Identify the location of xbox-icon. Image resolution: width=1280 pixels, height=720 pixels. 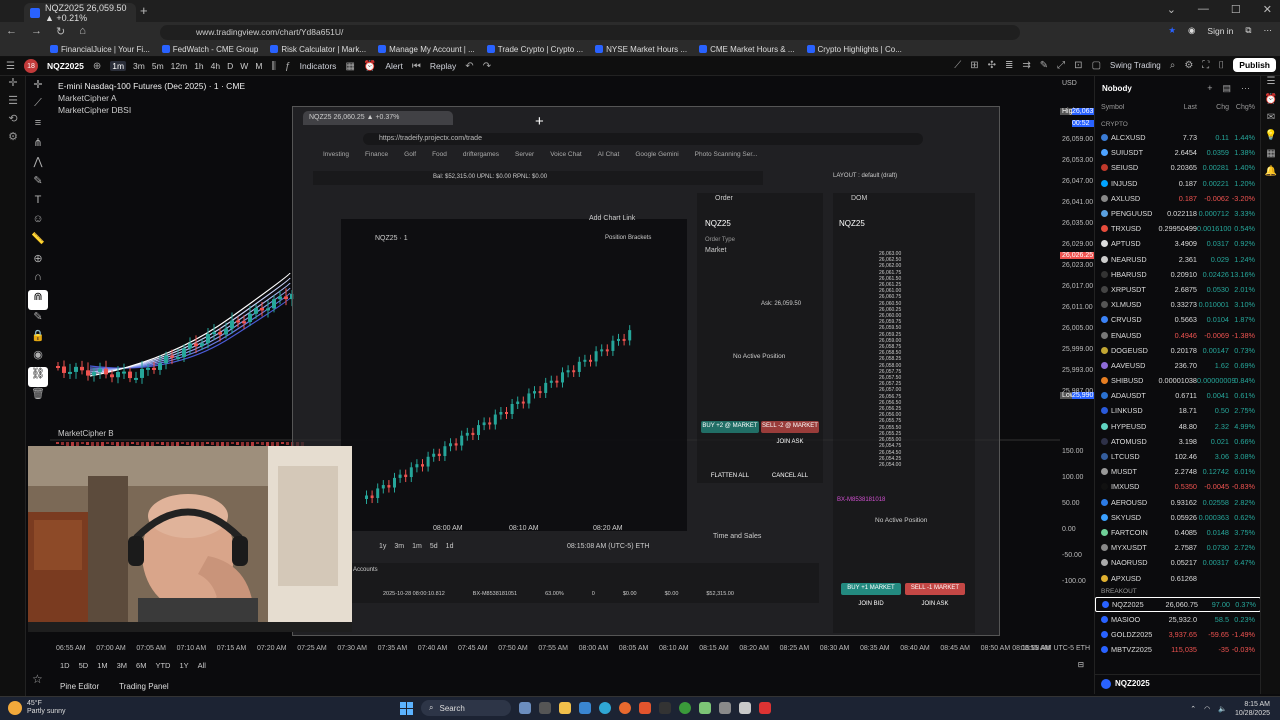
(685, 708).